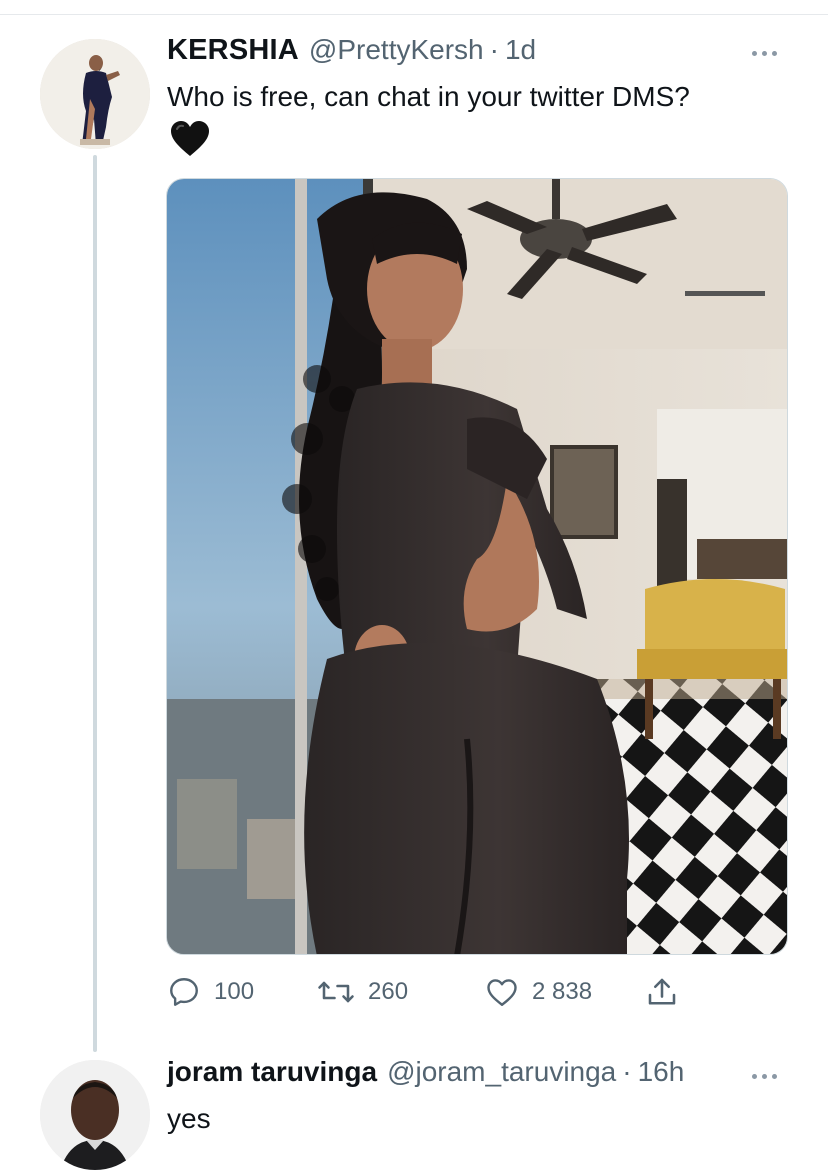 Image resolution: width=828 pixels, height=1170 pixels. I want to click on retweet-button: 260, so click(362, 992).